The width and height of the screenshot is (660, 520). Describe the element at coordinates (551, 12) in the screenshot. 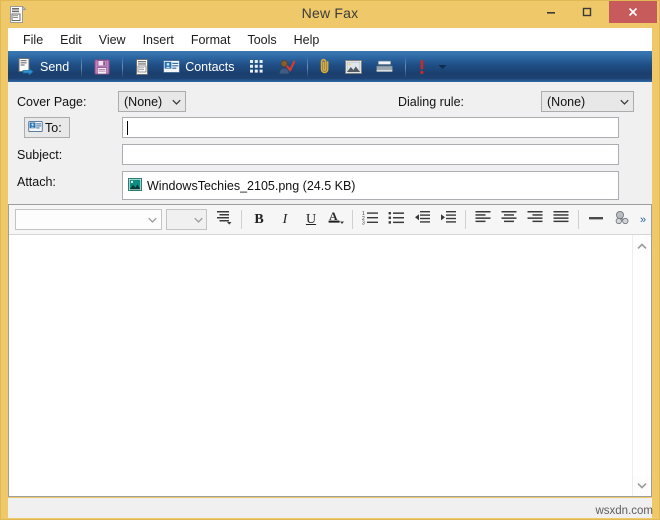

I see `minimize-button` at that location.